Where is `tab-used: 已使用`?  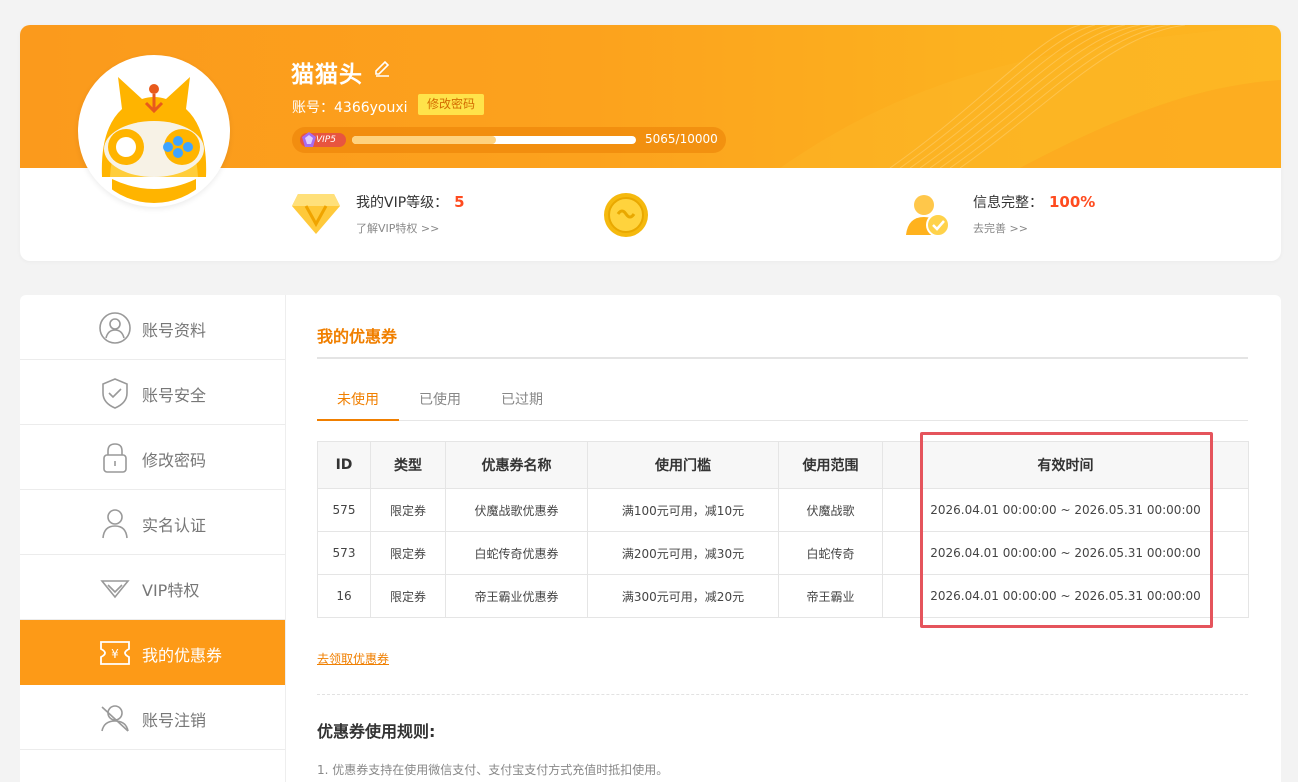
tab-used: 已使用 is located at coordinates (440, 401).